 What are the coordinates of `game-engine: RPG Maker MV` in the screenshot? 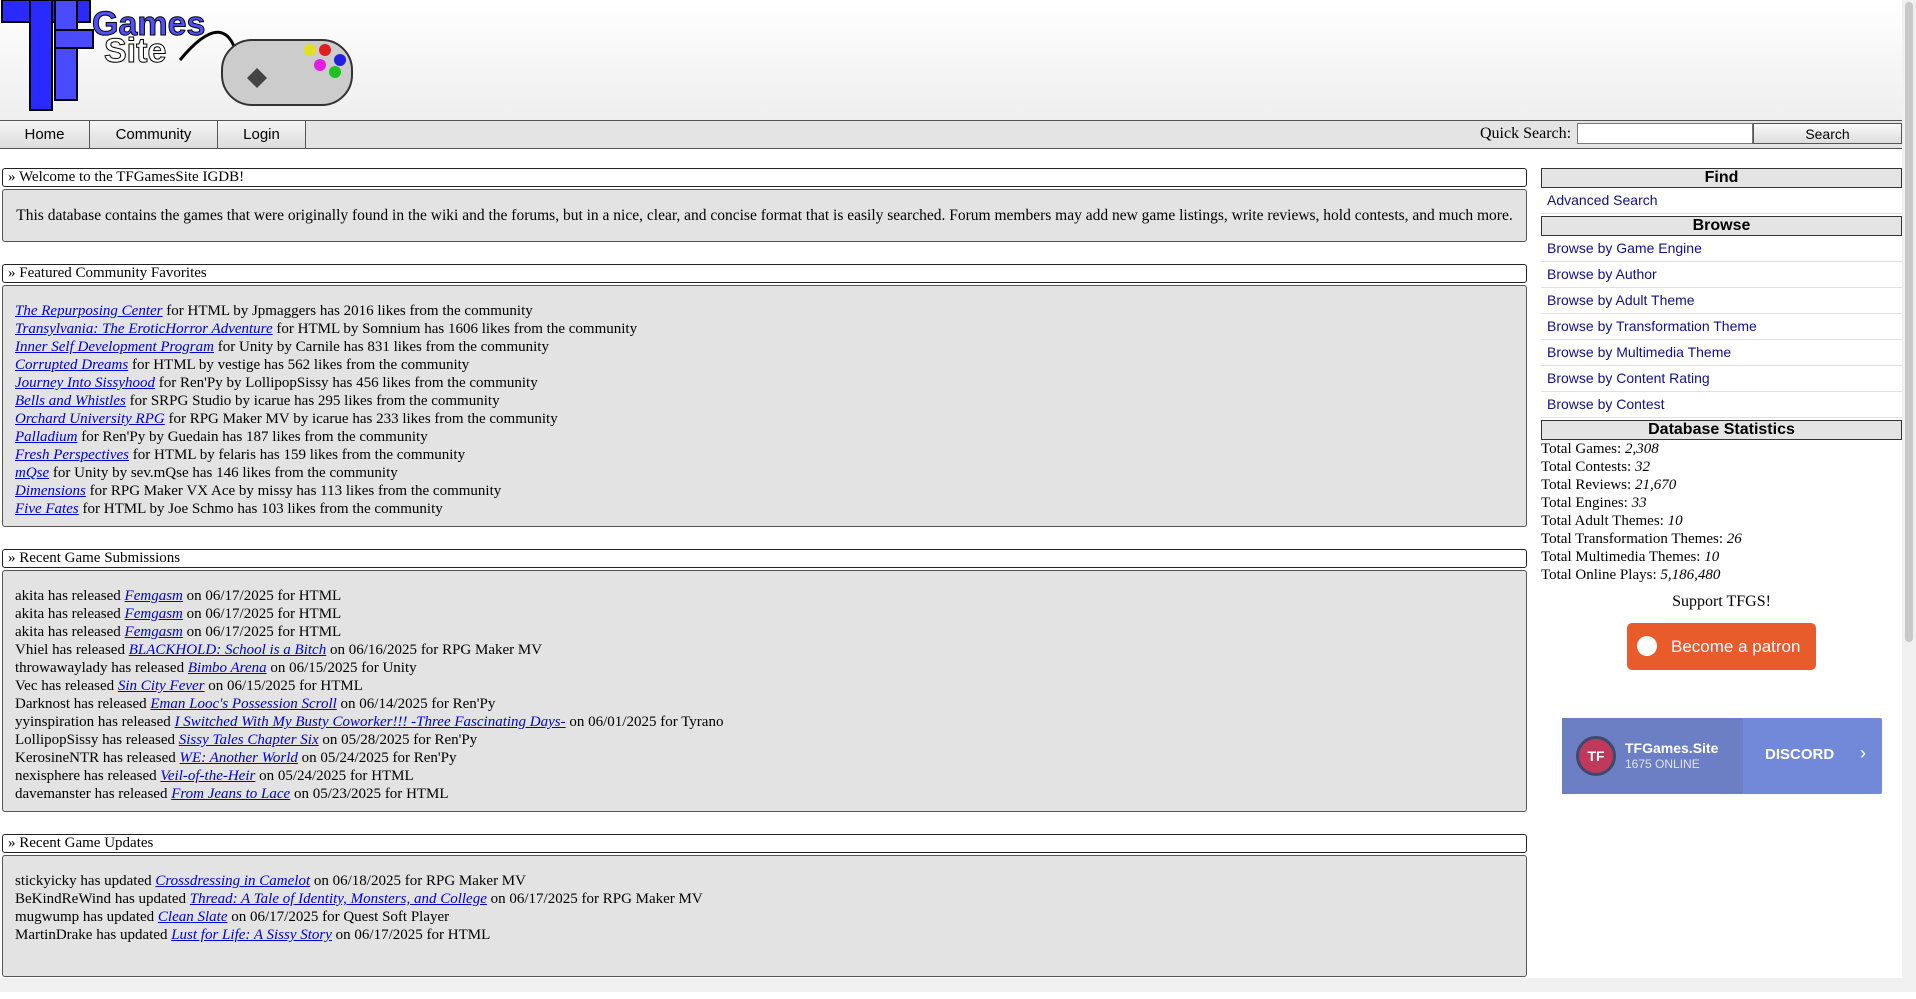 It's located at (492, 650).